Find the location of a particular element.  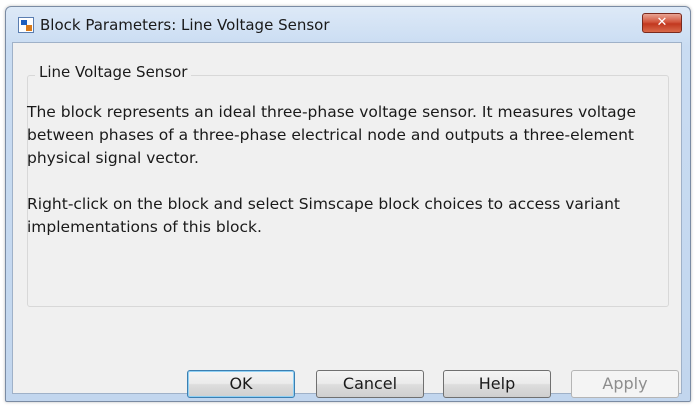

ok-button: OK is located at coordinates (241, 384).